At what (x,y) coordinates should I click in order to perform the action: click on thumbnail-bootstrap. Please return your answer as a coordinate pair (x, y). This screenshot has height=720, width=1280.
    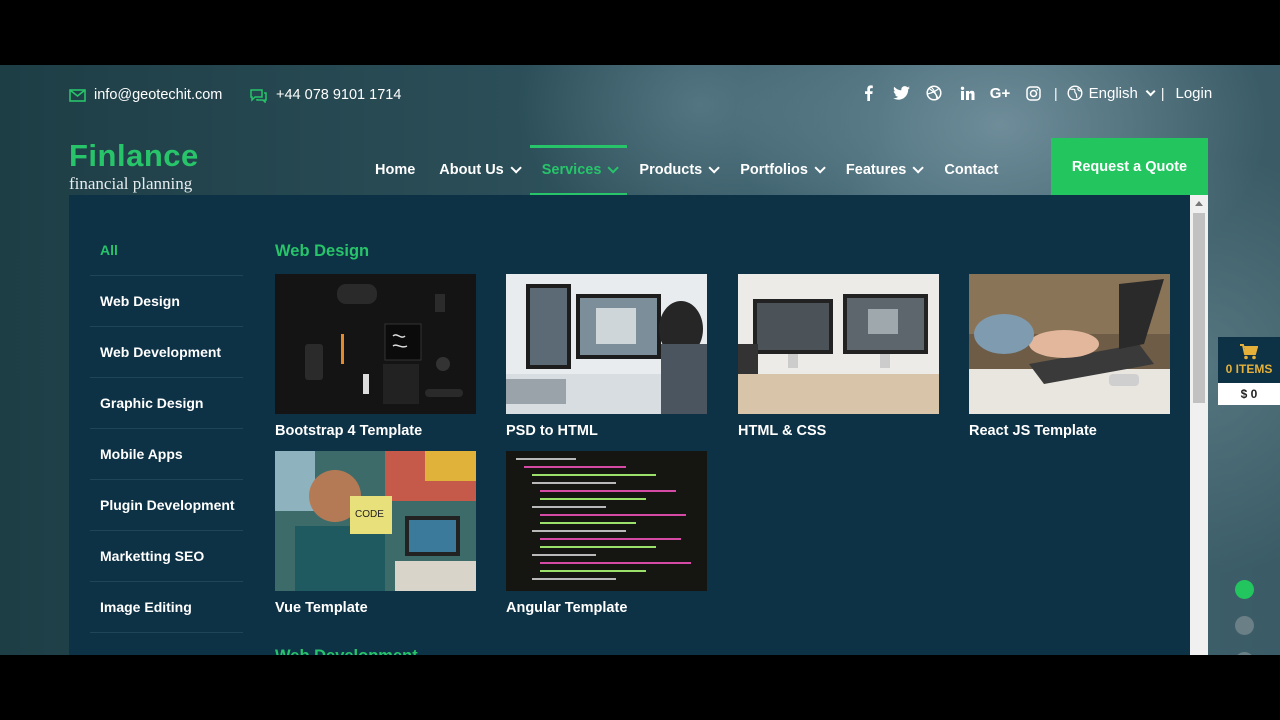
    Looking at the image, I should click on (375, 344).